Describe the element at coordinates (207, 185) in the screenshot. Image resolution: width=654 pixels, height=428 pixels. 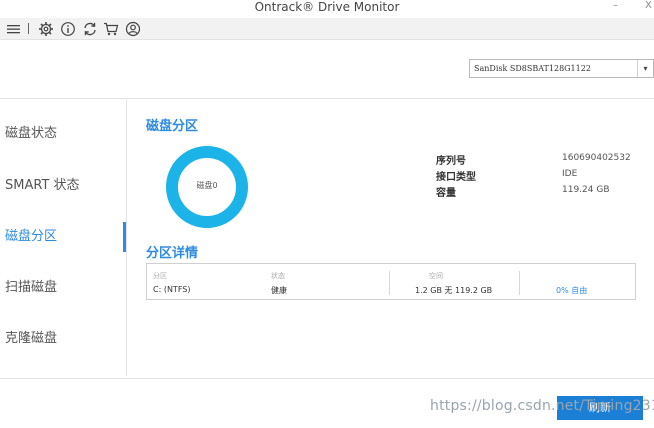
I see `disk-label: 磁盘0` at that location.